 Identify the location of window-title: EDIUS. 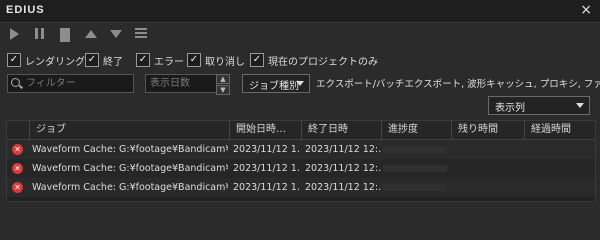
(25, 10).